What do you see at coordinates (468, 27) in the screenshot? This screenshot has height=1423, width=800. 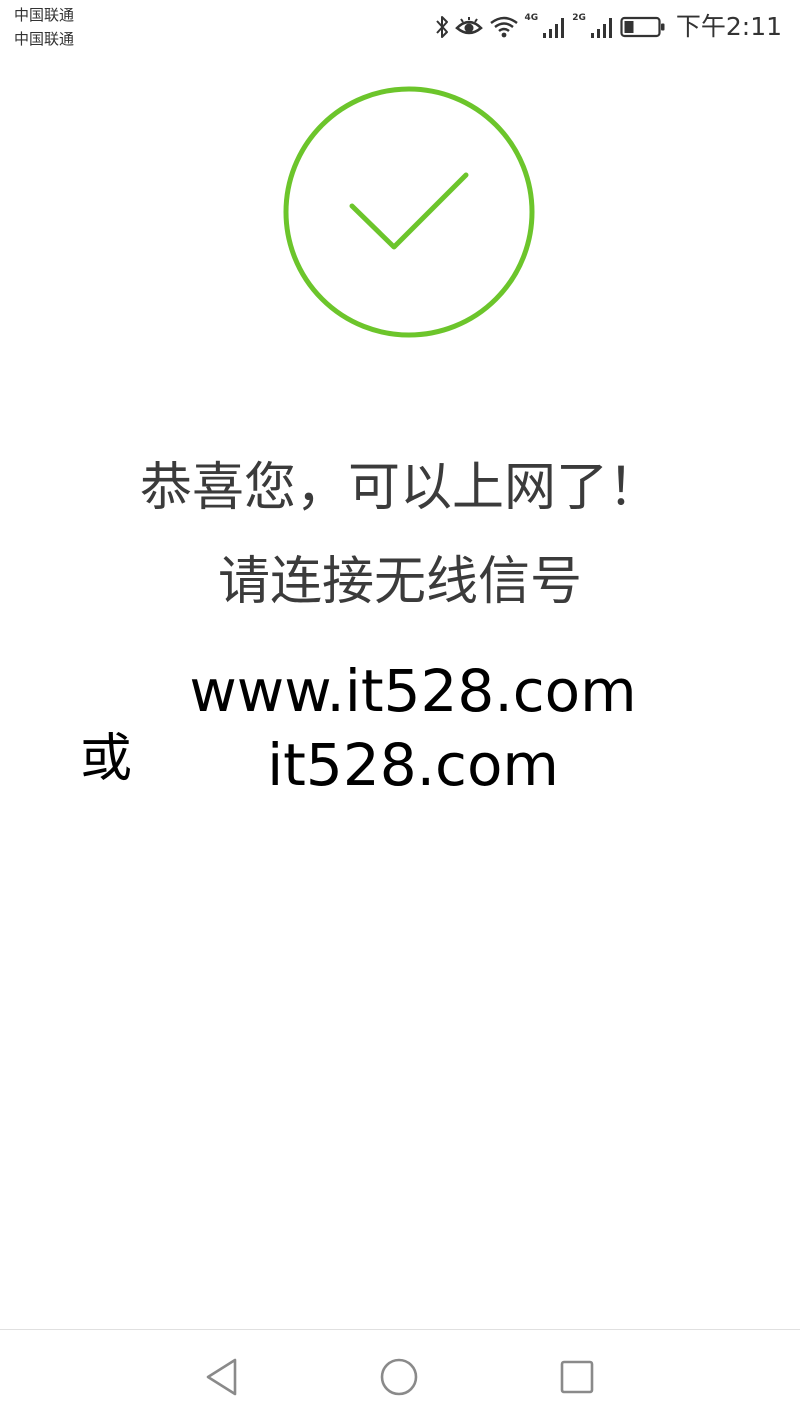 I see `eye-comfort-icon` at bounding box center [468, 27].